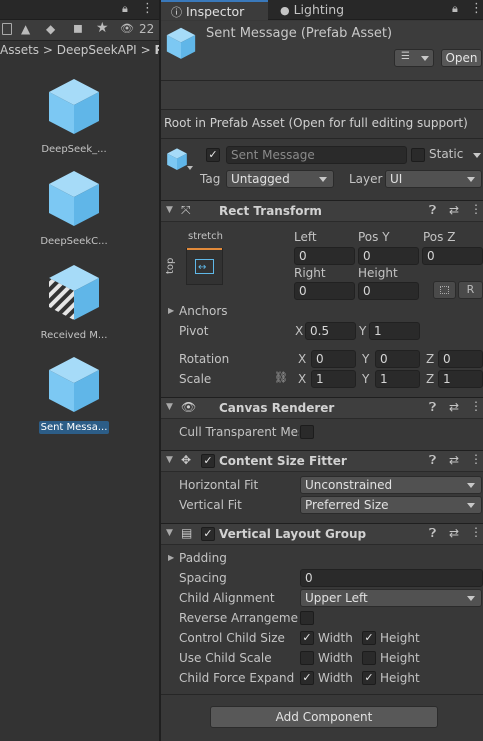  Describe the element at coordinates (210, 505) in the screenshot. I see `vertical-fit-label: Vertical Fit` at that location.